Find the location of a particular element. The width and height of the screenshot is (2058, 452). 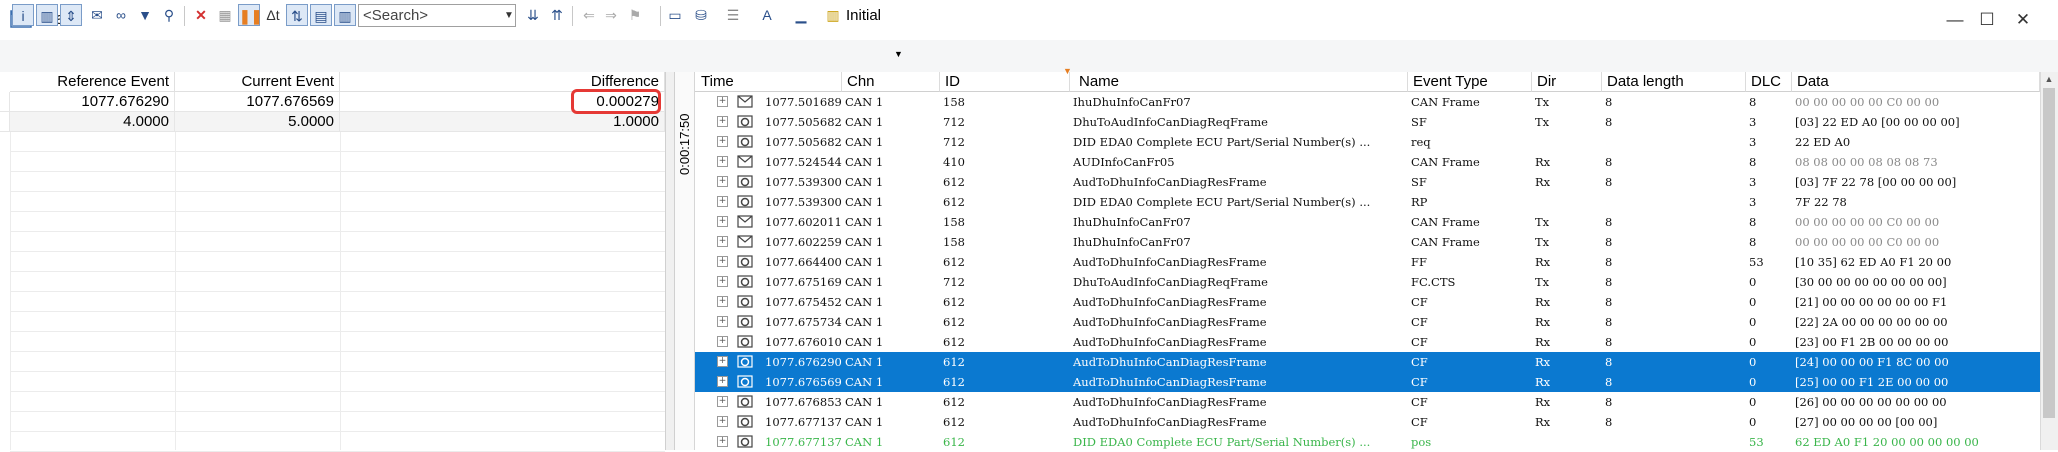

clear-icon: ▦ is located at coordinates (225, 15).